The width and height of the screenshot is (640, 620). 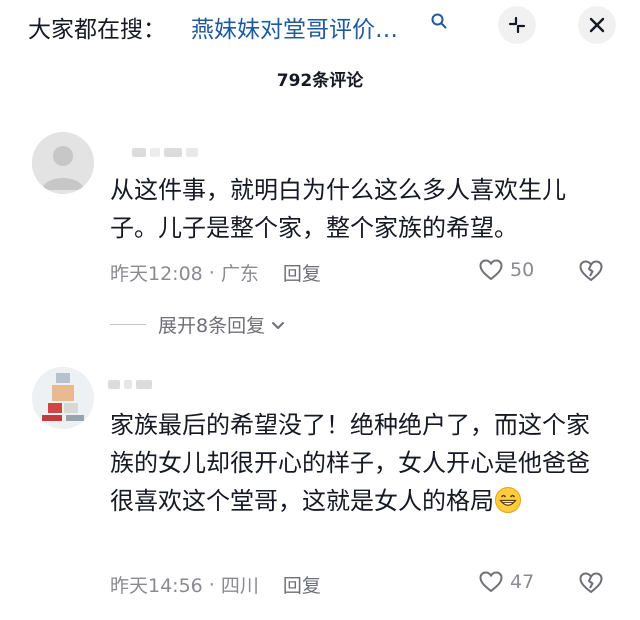 I want to click on comment-meta: 昨天12:08 · 广东 回复, so click(x=215, y=272).